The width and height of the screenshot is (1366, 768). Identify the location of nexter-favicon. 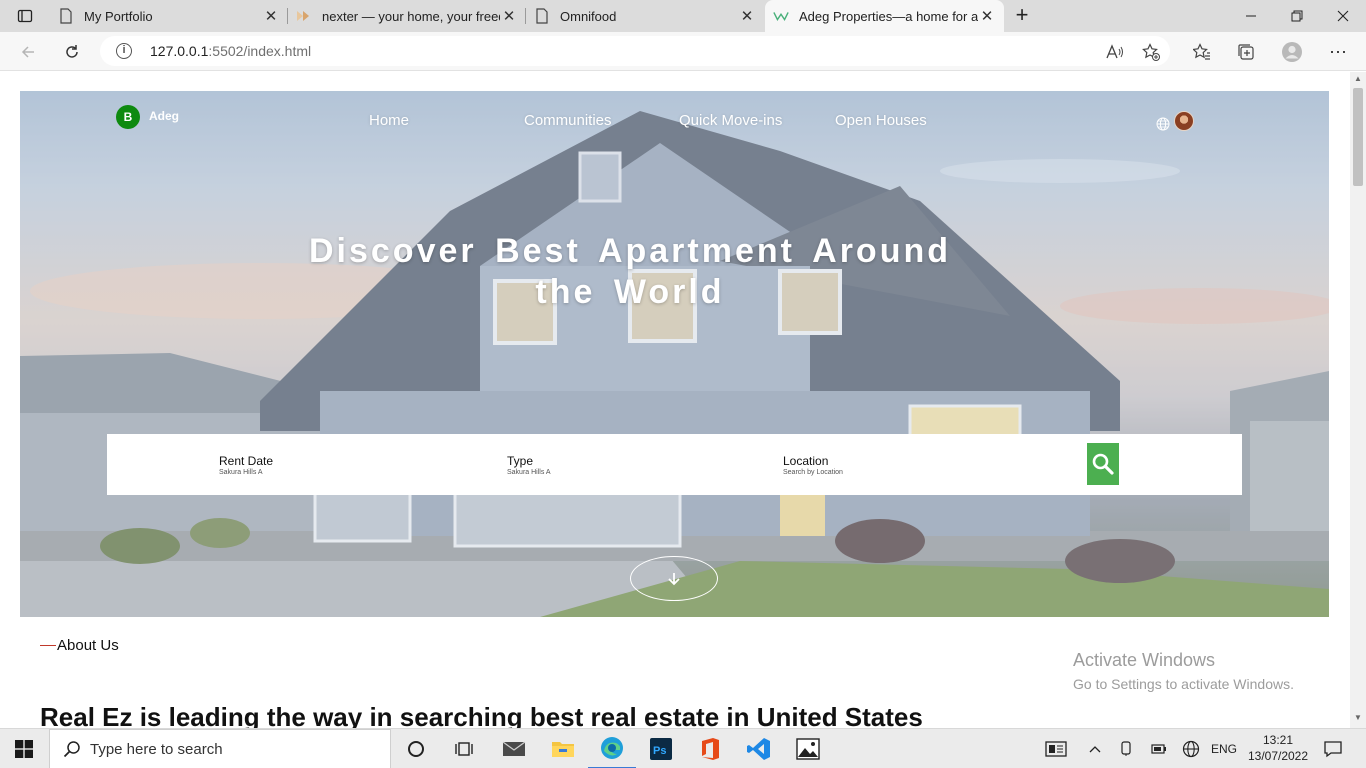
(304, 16).